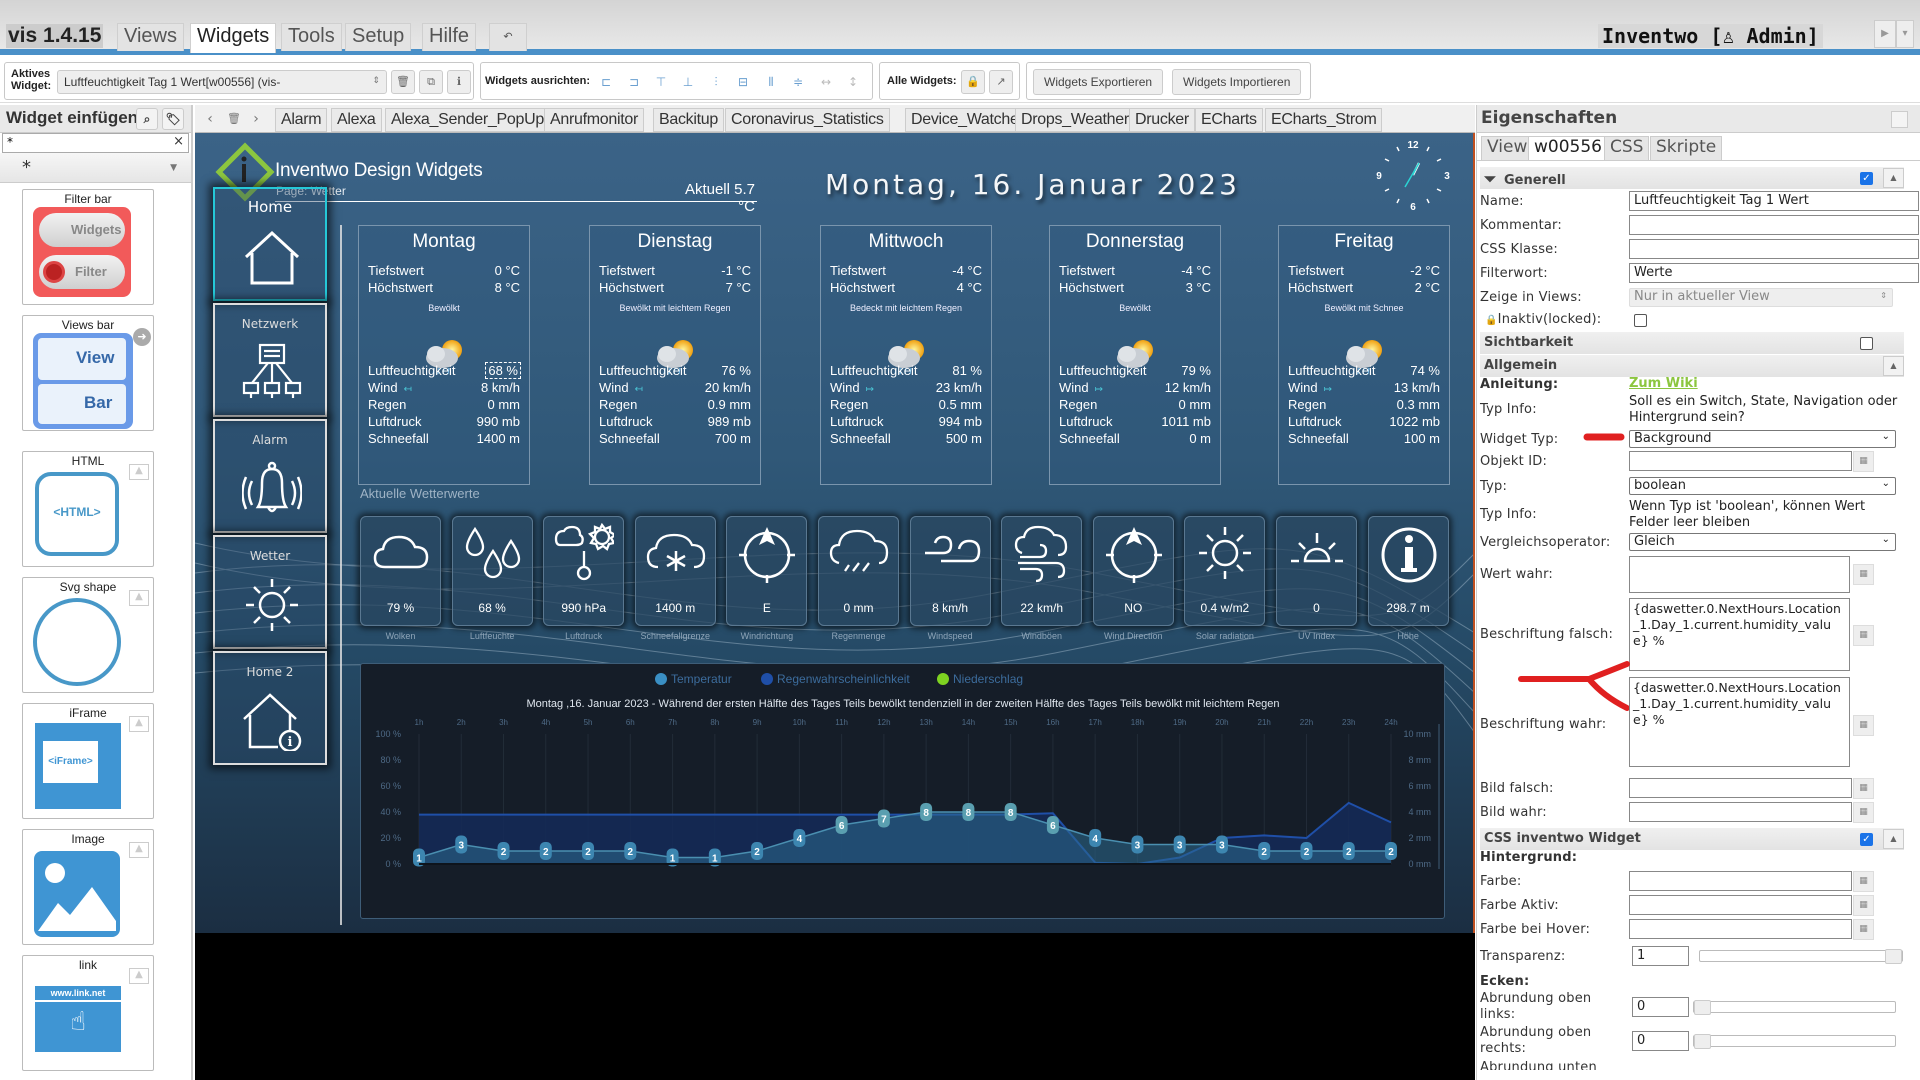 The image size is (1920, 1080). Describe the element at coordinates (270, 476) in the screenshot. I see `nav-tile-alarm: Alarm` at that location.